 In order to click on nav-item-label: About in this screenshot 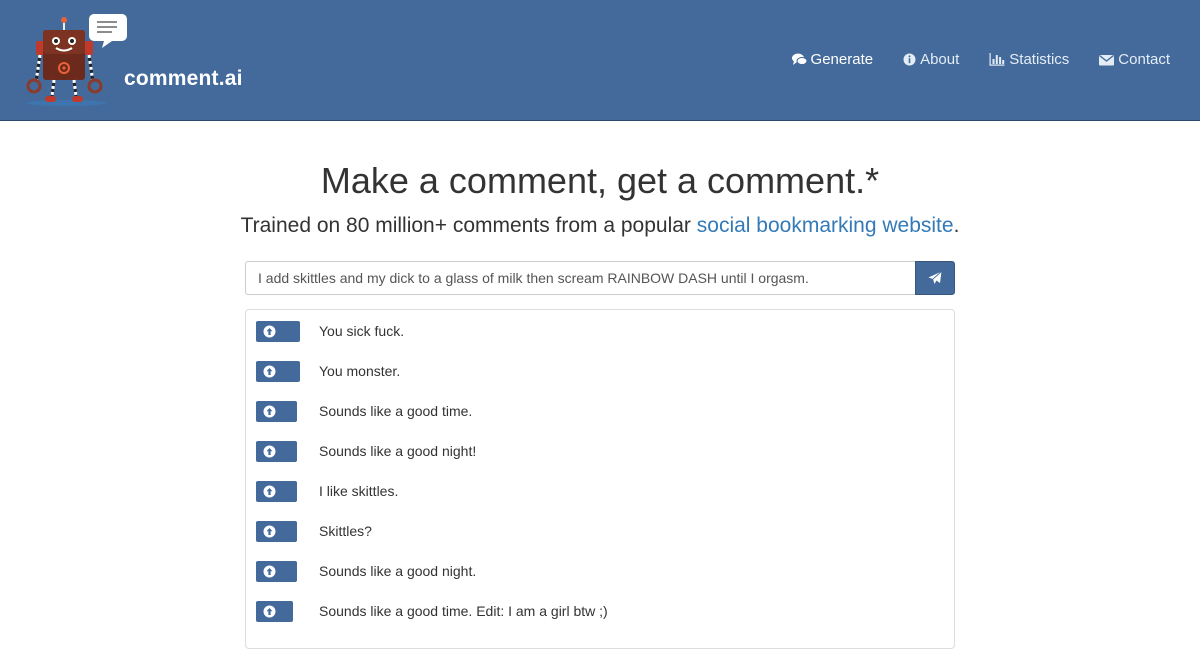, I will do `click(940, 59)`.